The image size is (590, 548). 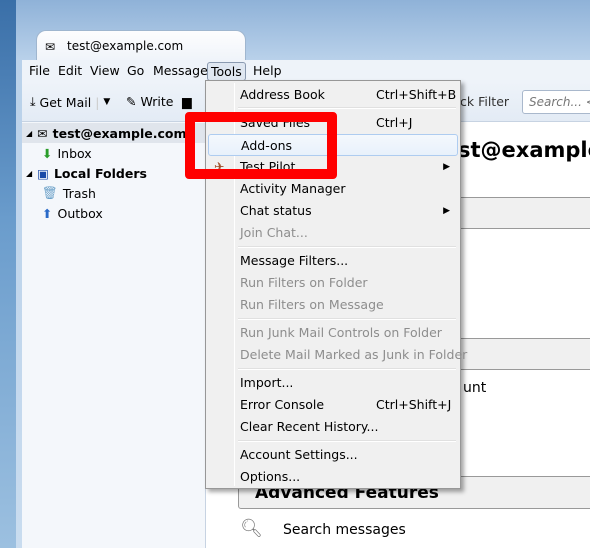 I want to click on get-mail-button: ⤓ Get Mail | ▼, so click(x=70, y=102).